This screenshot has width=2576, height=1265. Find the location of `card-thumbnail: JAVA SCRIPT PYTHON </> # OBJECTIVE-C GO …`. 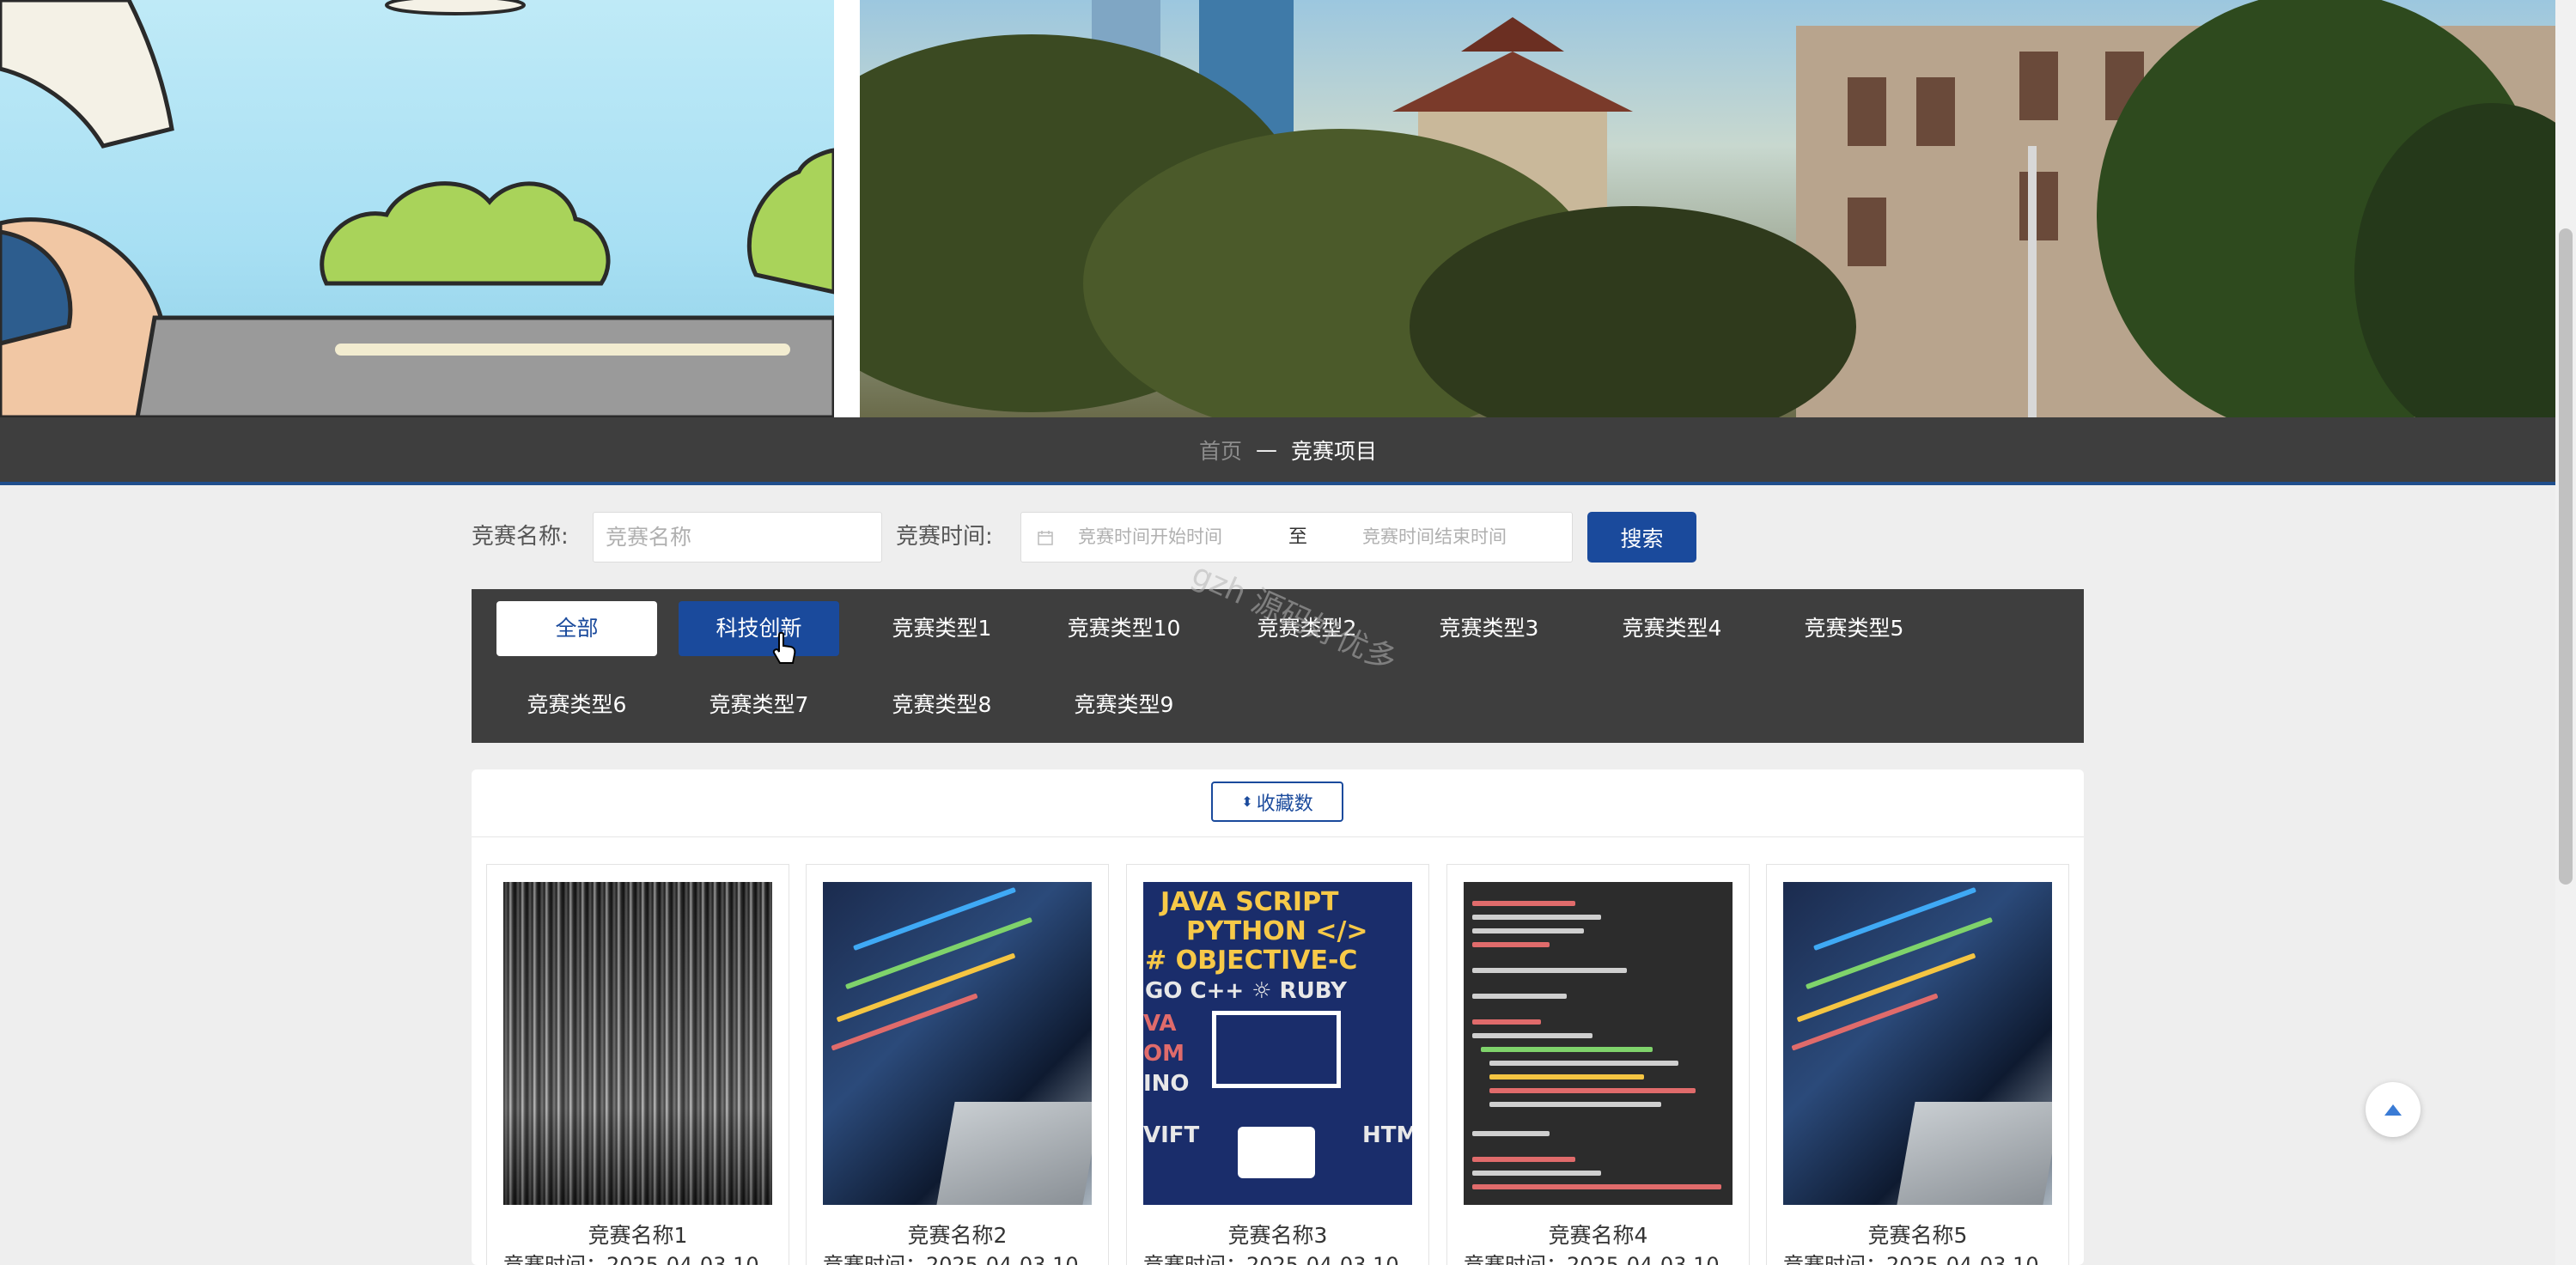

card-thumbnail: JAVA SCRIPT PYTHON </> # OBJECTIVE-C GO … is located at coordinates (1277, 1043).